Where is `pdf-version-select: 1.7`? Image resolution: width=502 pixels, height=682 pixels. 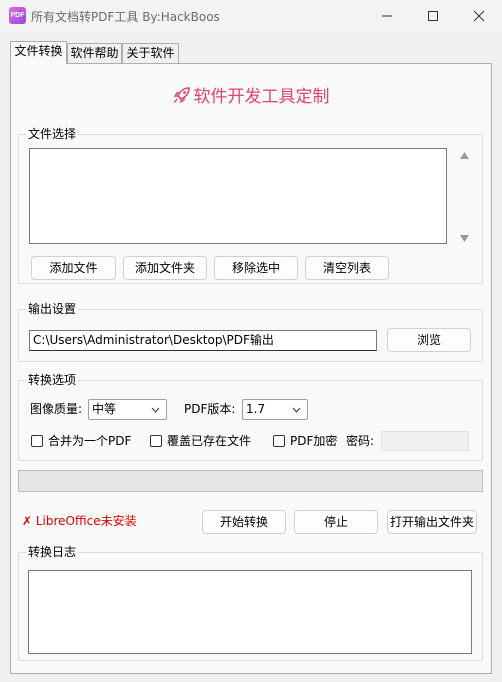 pdf-version-select: 1.7 is located at coordinates (275, 409).